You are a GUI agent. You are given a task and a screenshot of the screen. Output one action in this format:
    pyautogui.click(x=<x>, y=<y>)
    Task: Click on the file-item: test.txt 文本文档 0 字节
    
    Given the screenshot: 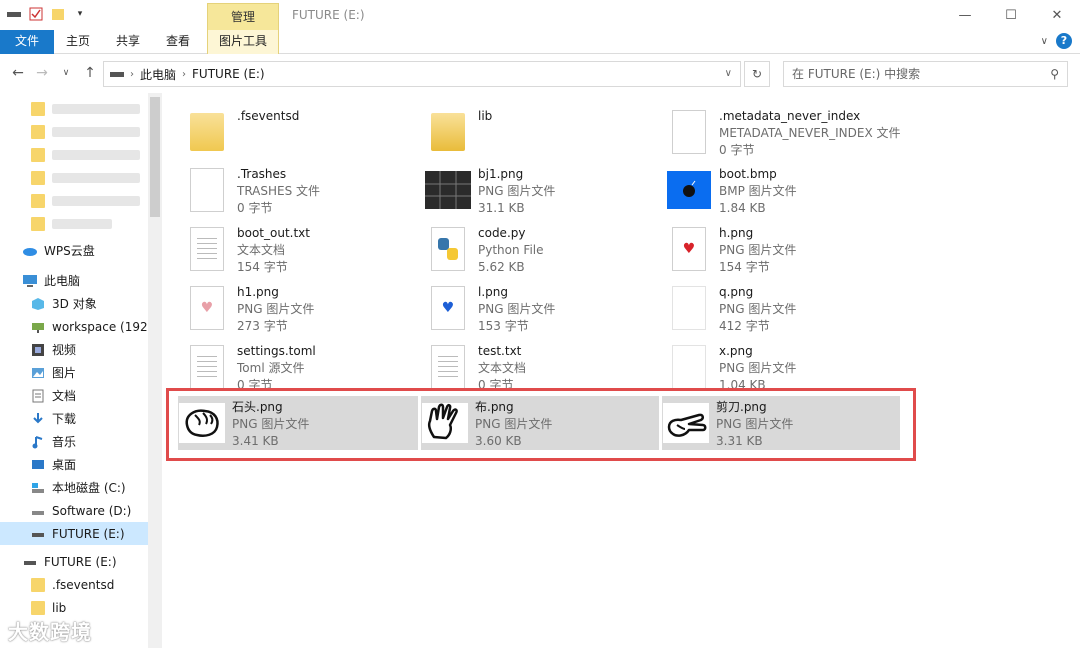 What is the action you would take?
    pyautogui.click(x=542, y=367)
    